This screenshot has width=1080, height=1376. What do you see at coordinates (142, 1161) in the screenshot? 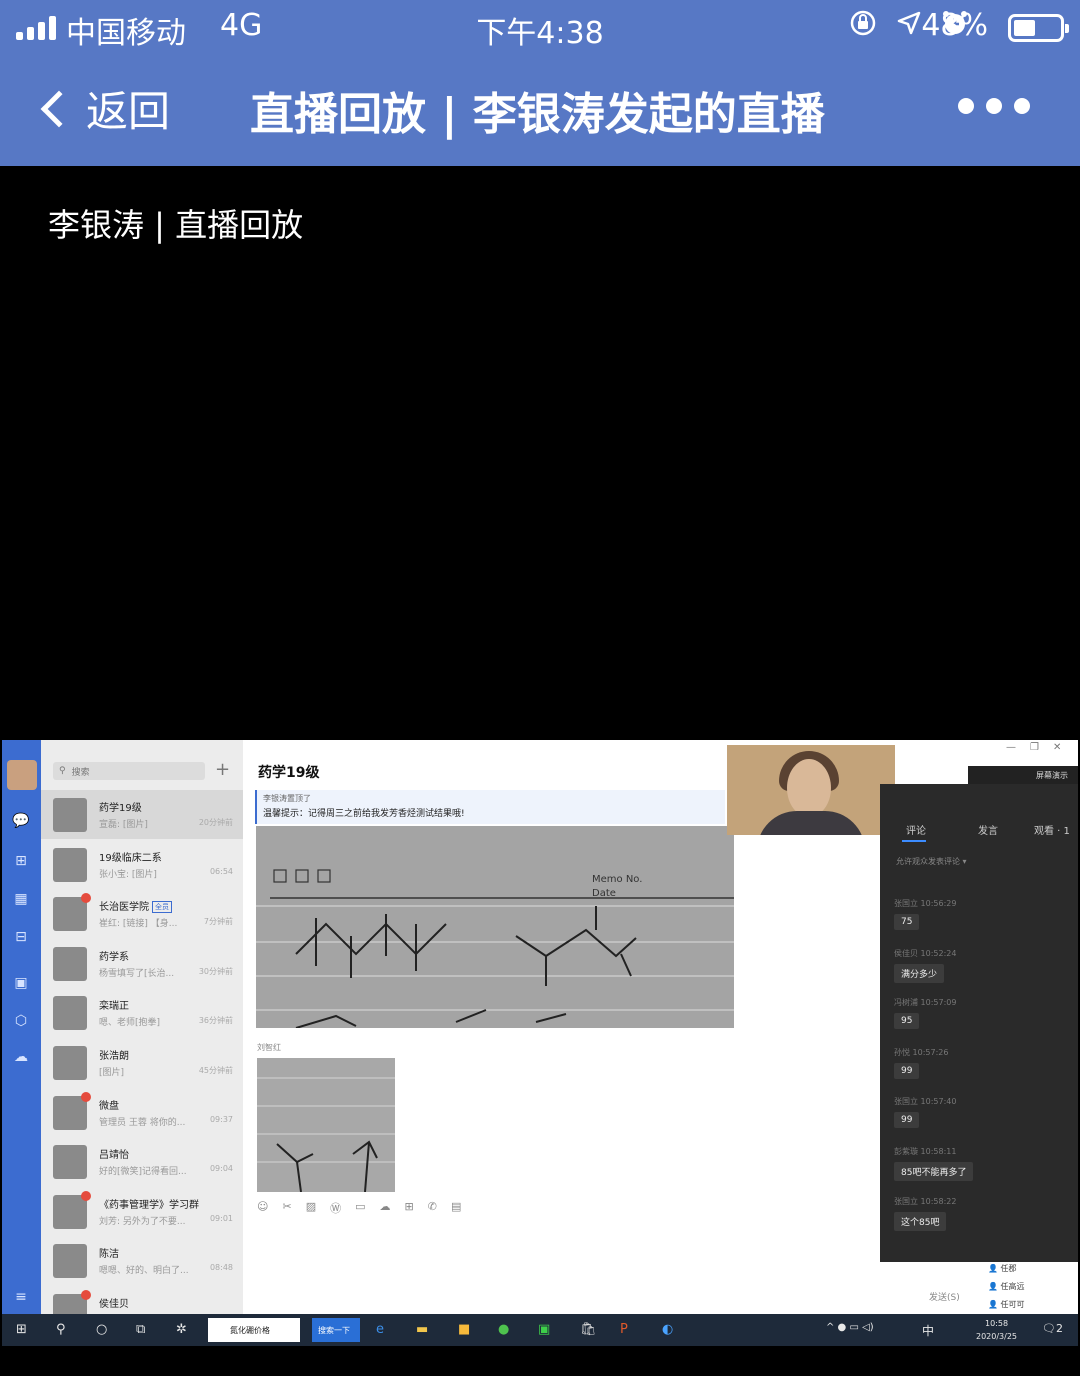
I see `conversation-item: 吕靖怡 好的[微笑]记得看回... 09:04` at bounding box center [142, 1161].